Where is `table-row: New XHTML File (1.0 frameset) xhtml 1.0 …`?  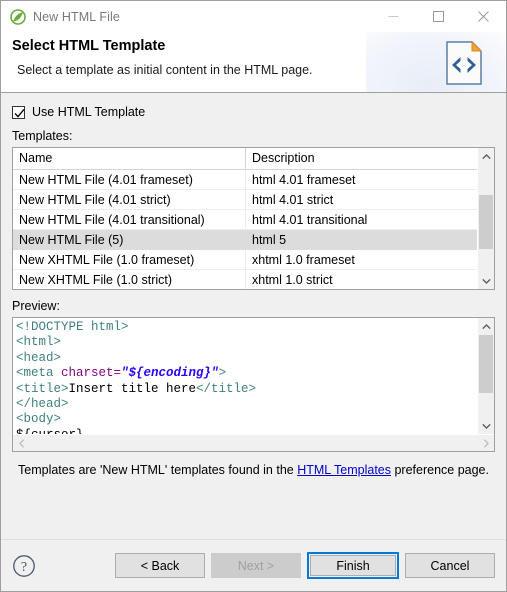
table-row: New XHTML File (1.0 frameset) xhtml 1.0 … is located at coordinates (245, 260).